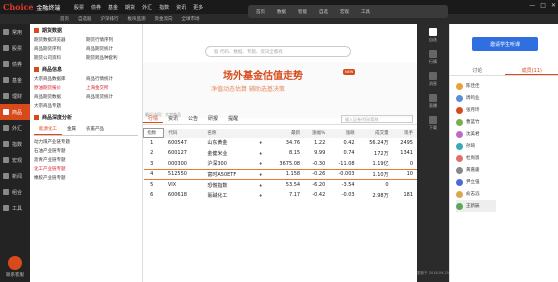  Describe the element at coordinates (476, 194) in the screenshot. I see `member-item: 俞志滔` at that location.